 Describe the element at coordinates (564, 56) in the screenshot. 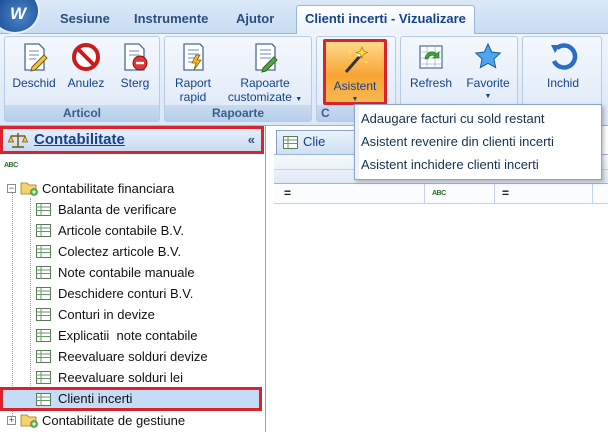

I see `close-arrow-icon` at that location.